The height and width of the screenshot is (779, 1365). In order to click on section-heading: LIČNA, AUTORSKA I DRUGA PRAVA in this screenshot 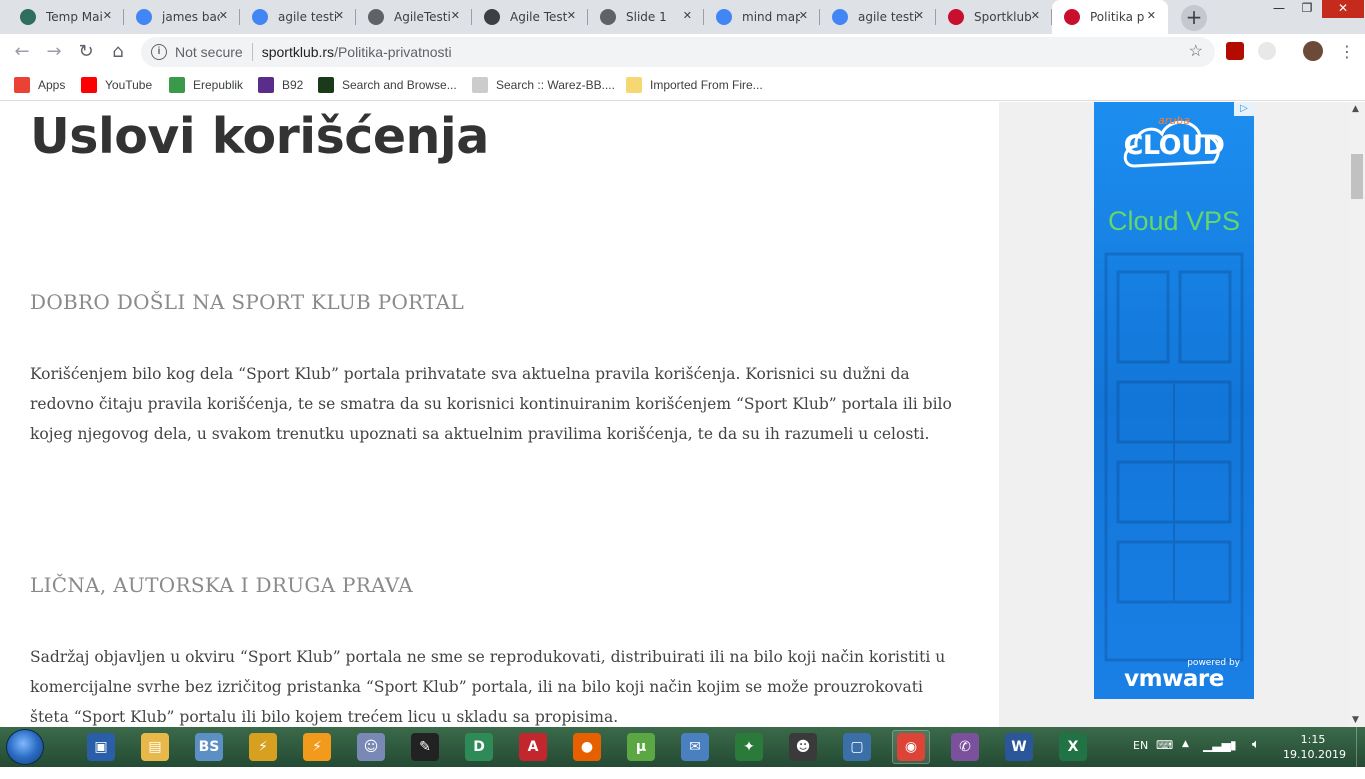, I will do `click(222, 585)`.